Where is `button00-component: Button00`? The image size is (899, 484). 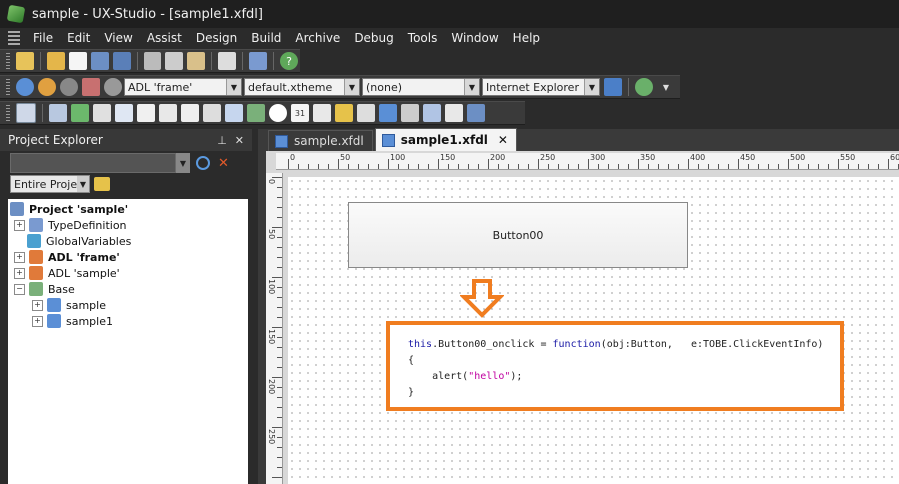 button00-component: Button00 is located at coordinates (518, 235).